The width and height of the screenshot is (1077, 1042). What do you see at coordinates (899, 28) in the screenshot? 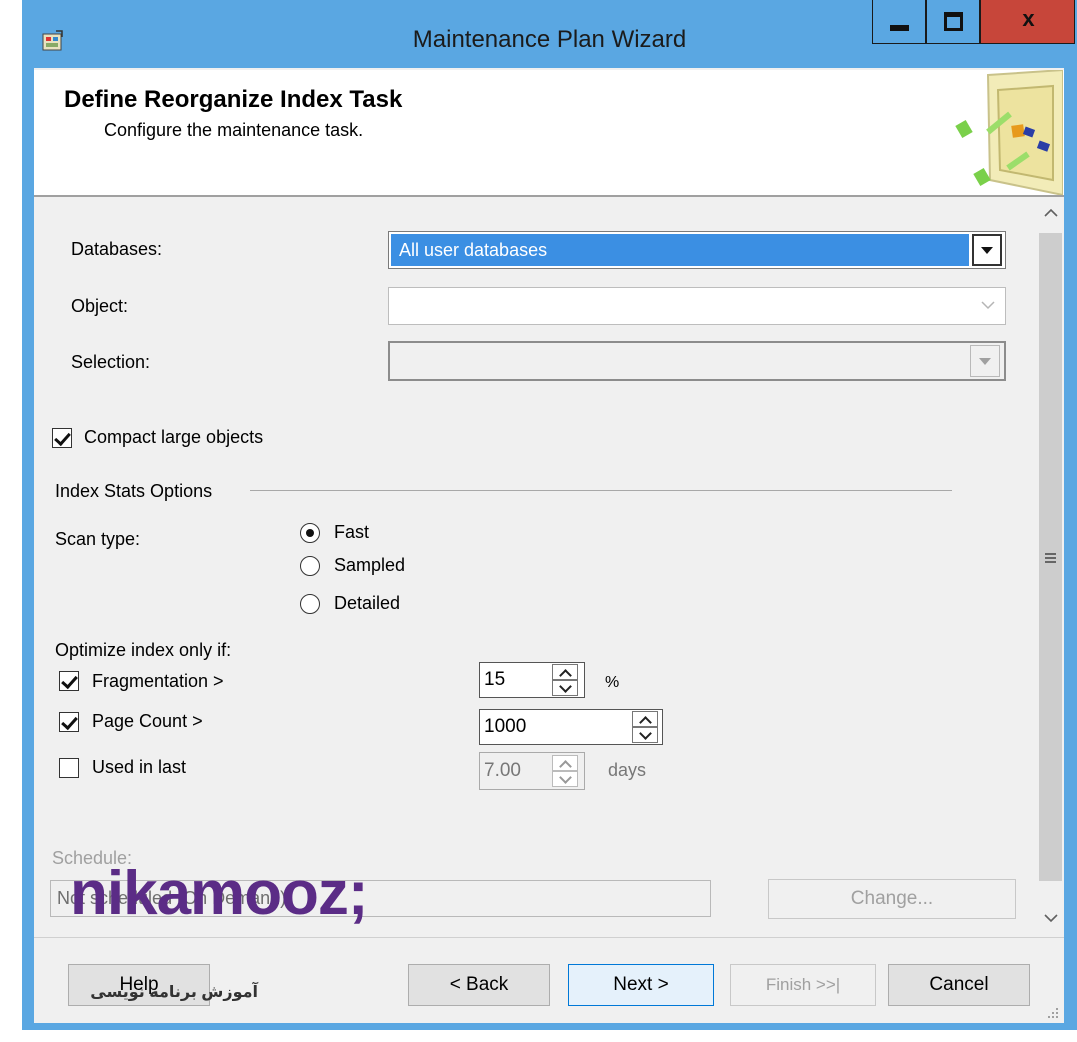
I see `minimize-icon` at bounding box center [899, 28].